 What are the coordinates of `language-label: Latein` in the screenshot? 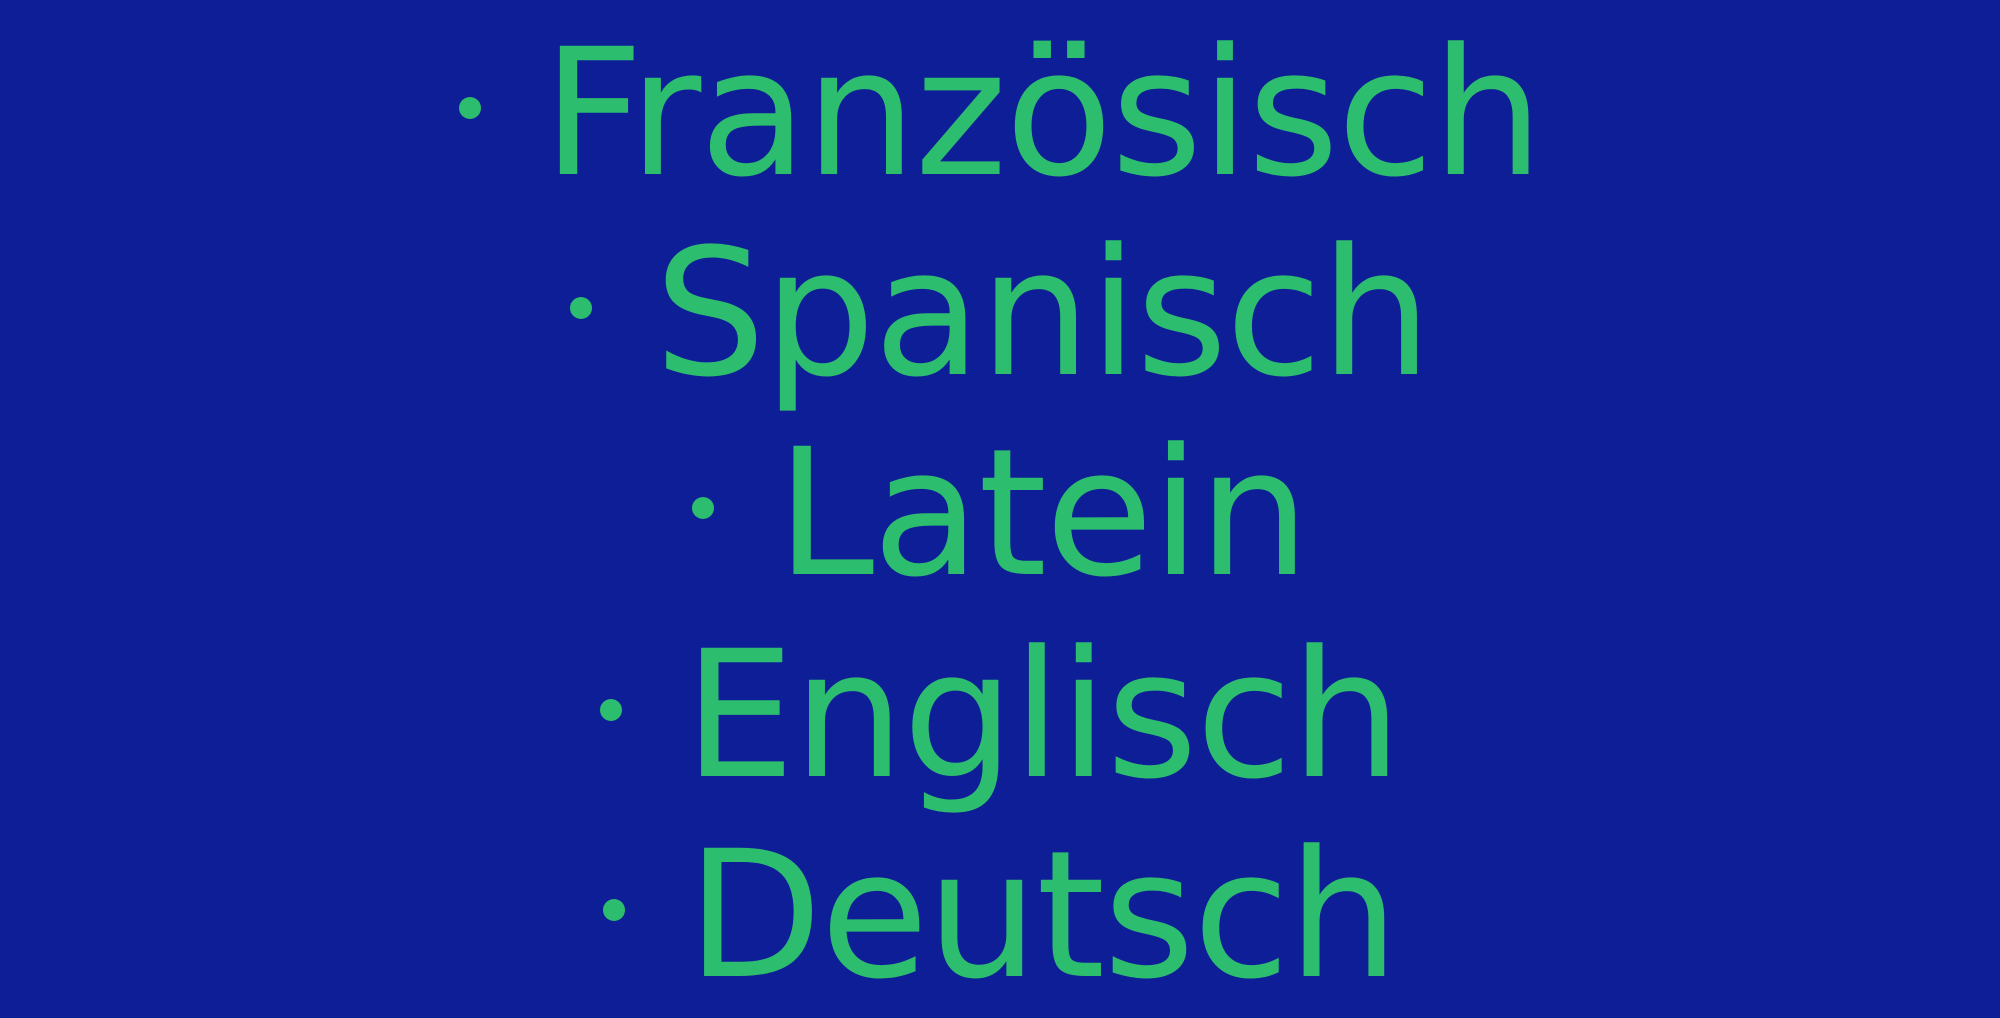 It's located at (1043, 513).